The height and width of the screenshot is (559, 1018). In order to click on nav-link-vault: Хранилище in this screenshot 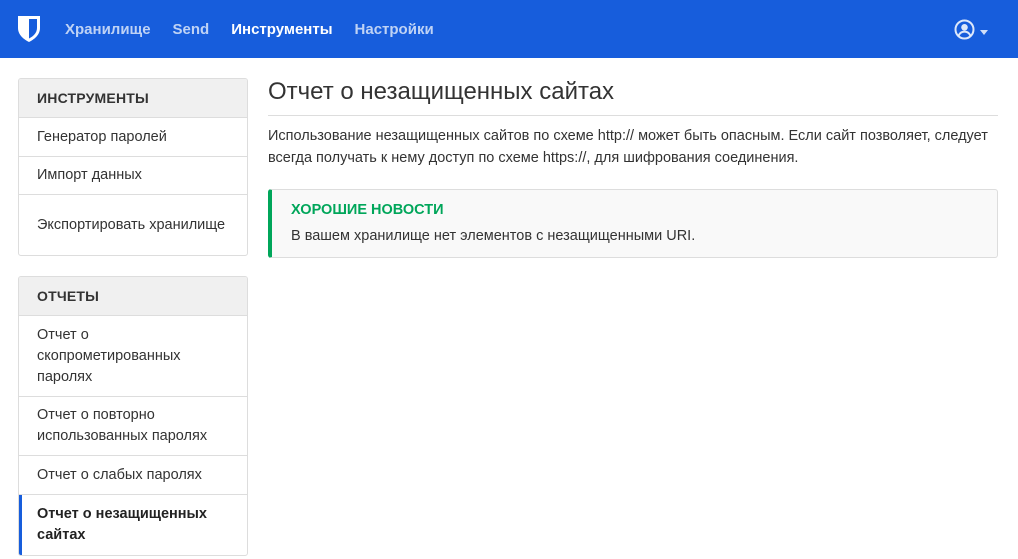, I will do `click(108, 29)`.